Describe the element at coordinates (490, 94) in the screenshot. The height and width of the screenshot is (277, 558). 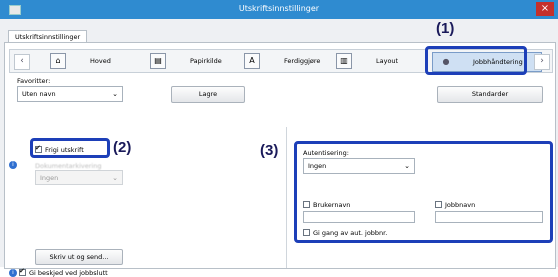
I see `defaults-button: Standarder` at that location.